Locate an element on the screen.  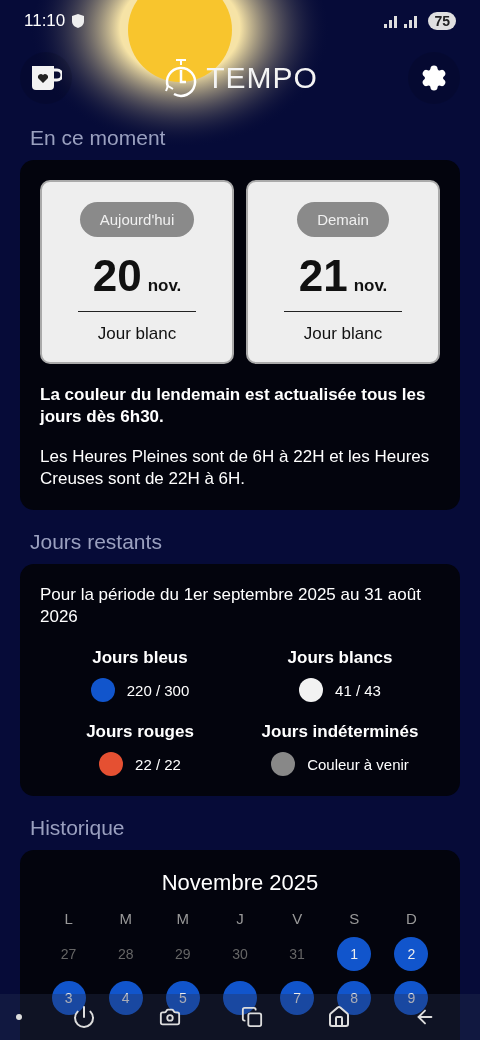
calendar-day: 27 is located at coordinates (68, 954).